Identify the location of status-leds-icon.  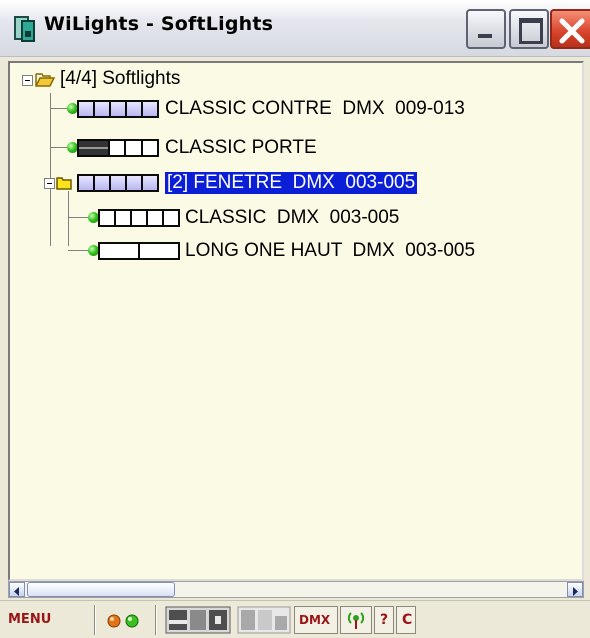
(125, 621).